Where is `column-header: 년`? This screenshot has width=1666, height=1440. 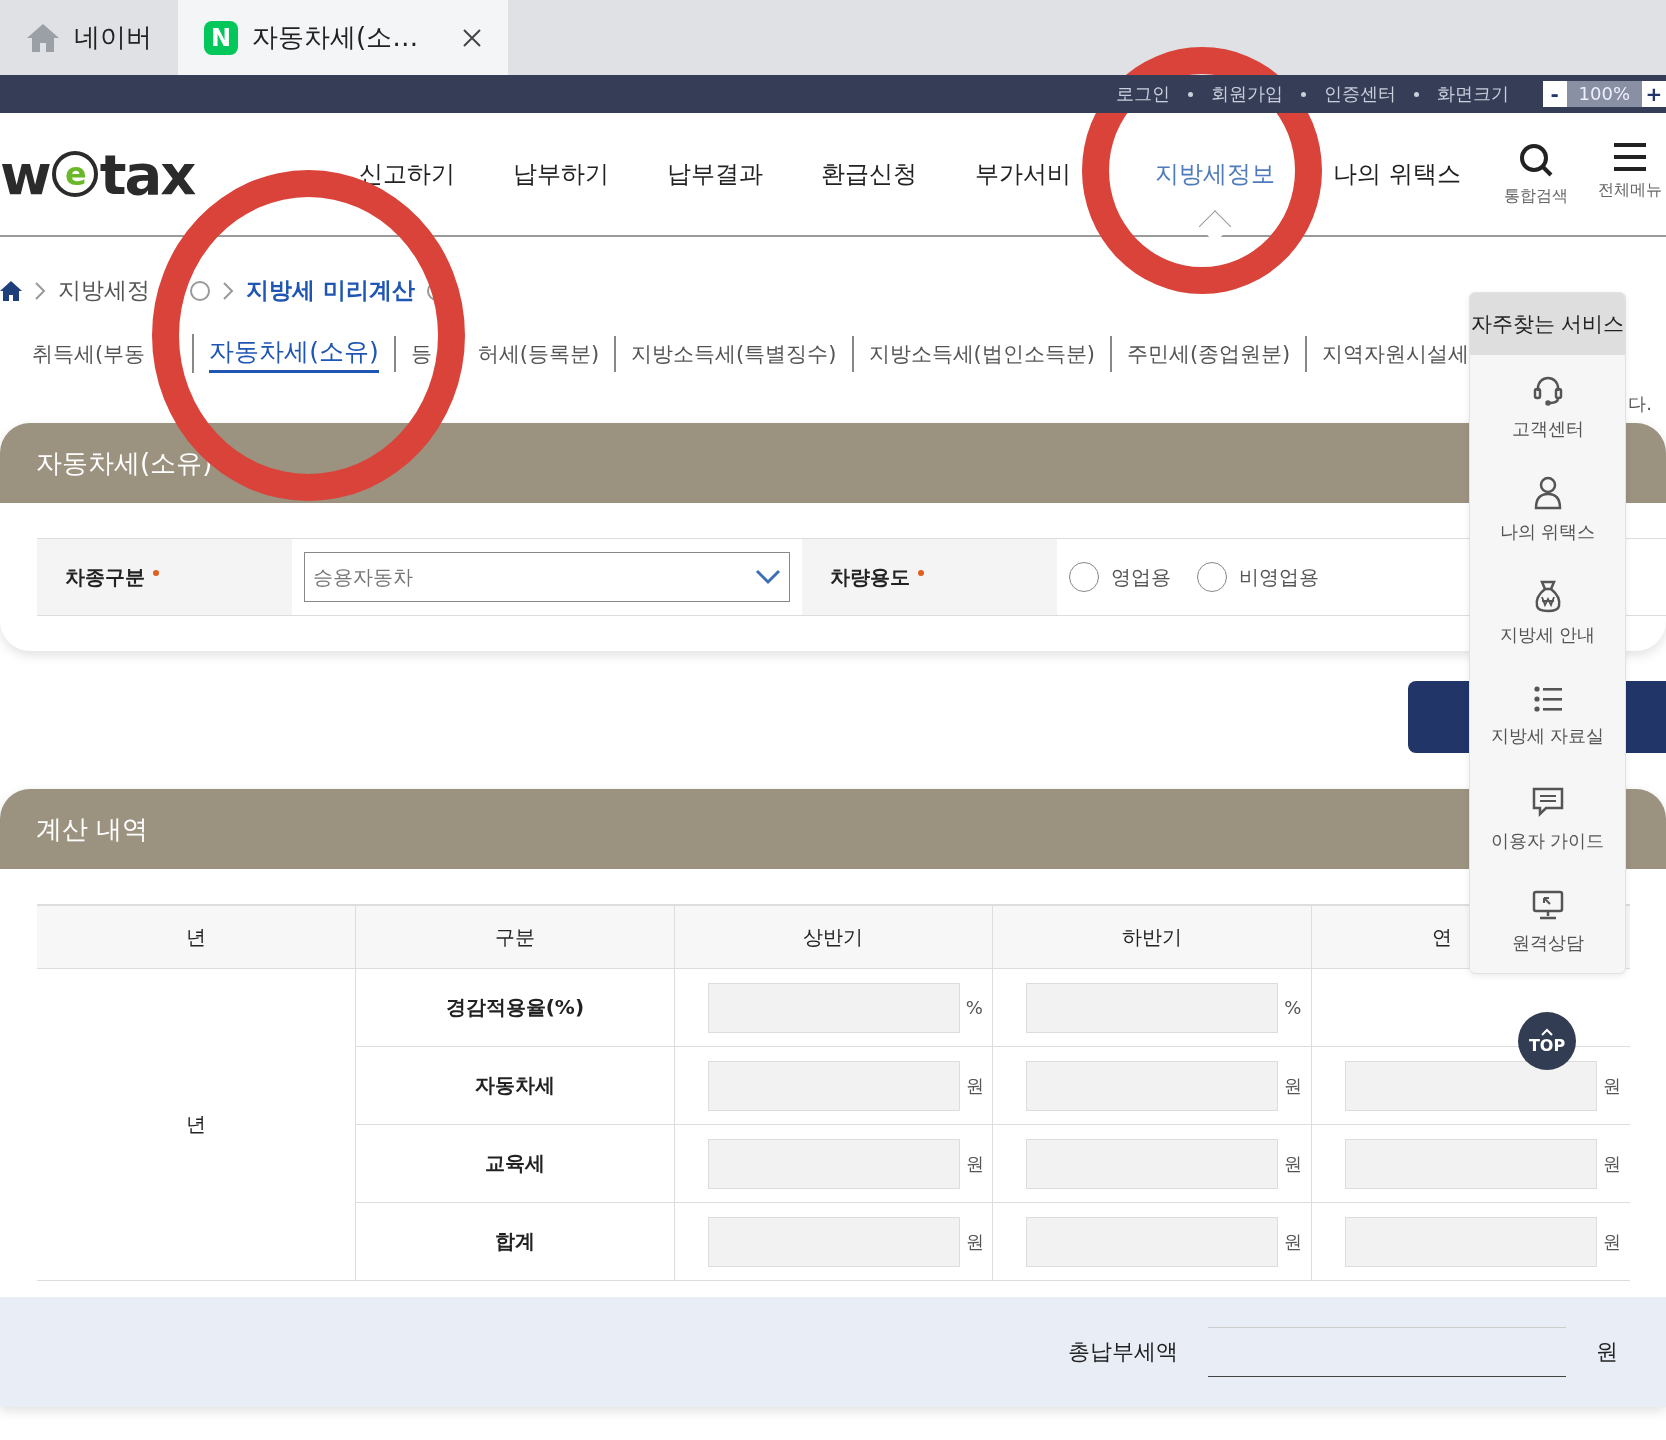 column-header: 년 is located at coordinates (196, 937).